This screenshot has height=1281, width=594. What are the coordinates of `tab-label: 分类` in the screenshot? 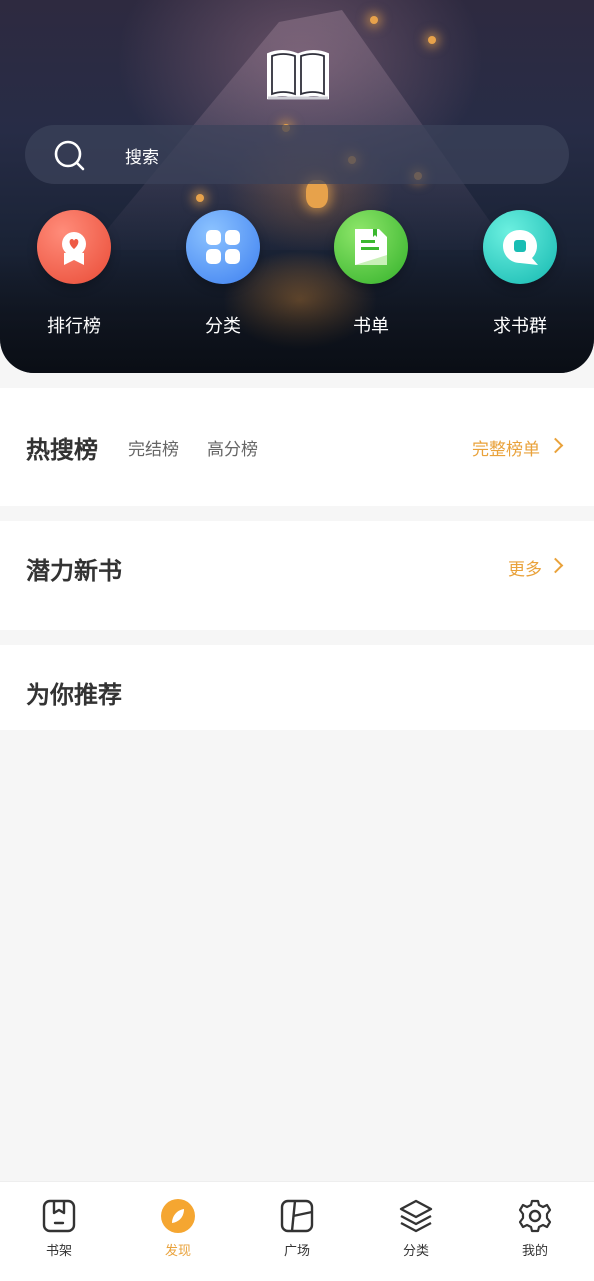 It's located at (415, 1251).